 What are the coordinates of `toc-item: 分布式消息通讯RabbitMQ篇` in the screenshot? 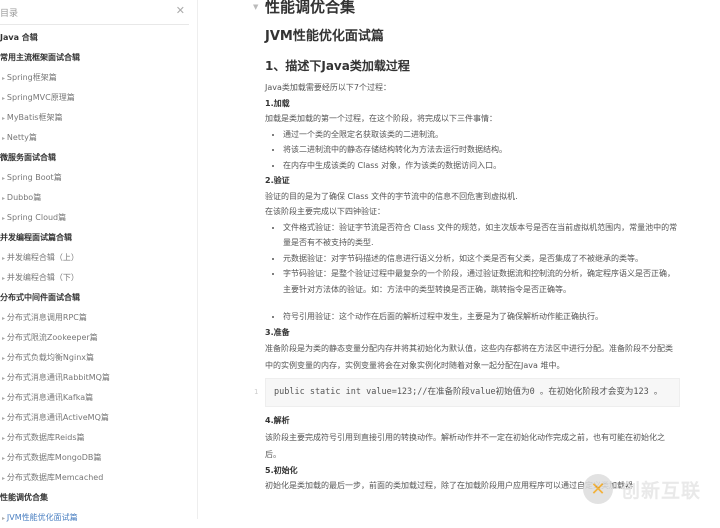 It's located at (98, 378).